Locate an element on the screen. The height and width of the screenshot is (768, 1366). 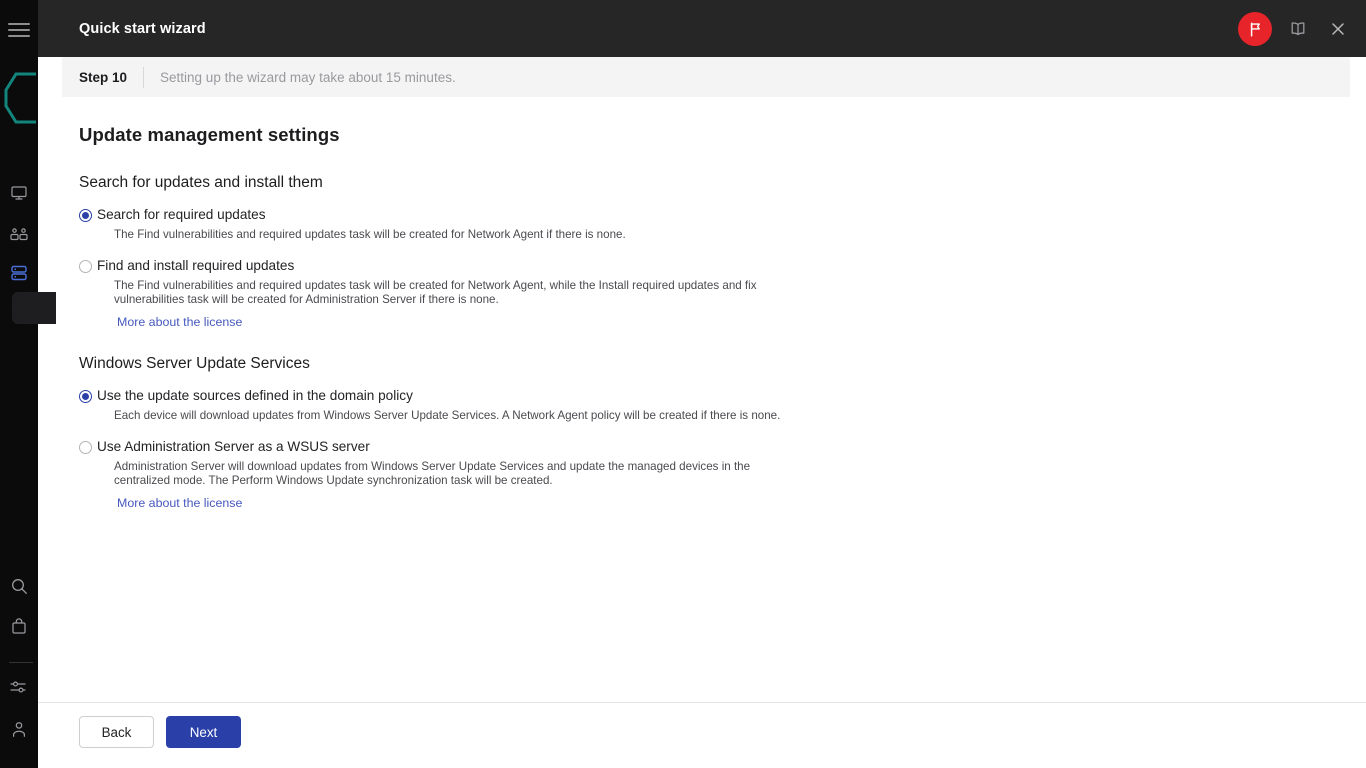
sidebar-item-marketplace is located at coordinates (19, 626).